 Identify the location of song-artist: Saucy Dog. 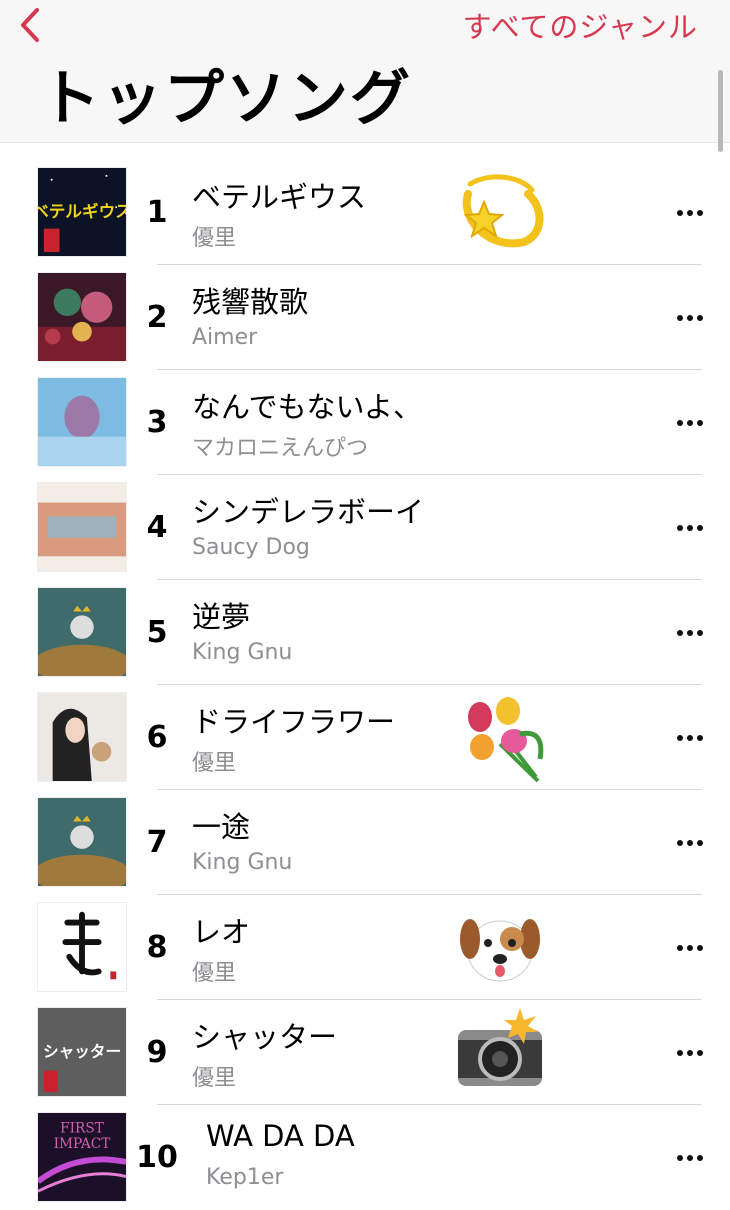
(251, 547).